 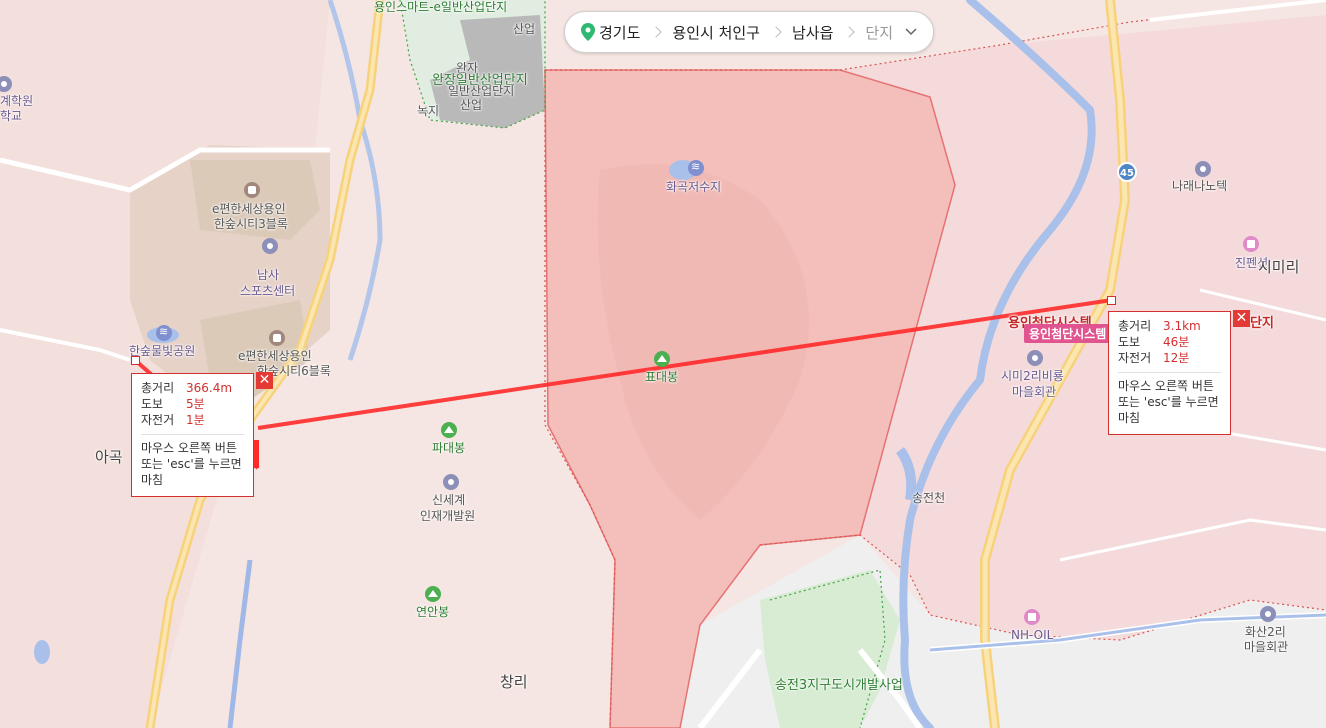 I want to click on label-wanjang2: 일반산업단지, so click(x=481, y=91).